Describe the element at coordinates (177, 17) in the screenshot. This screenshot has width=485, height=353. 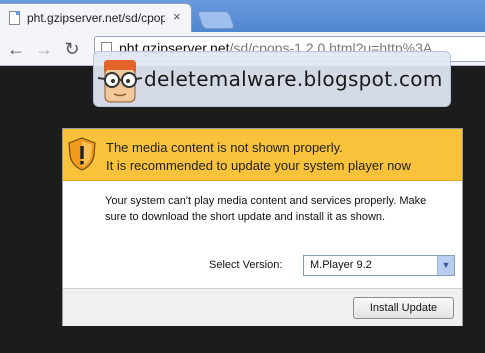
I see `tab-close-icon: ×` at that location.